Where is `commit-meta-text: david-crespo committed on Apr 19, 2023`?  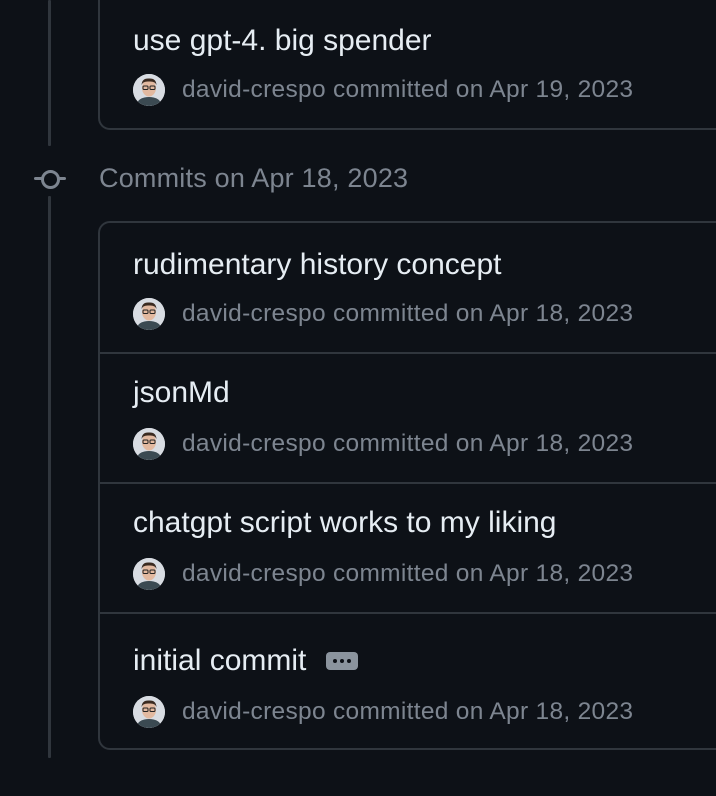 commit-meta-text: david-crespo committed on Apr 19, 2023 is located at coordinates (407, 90).